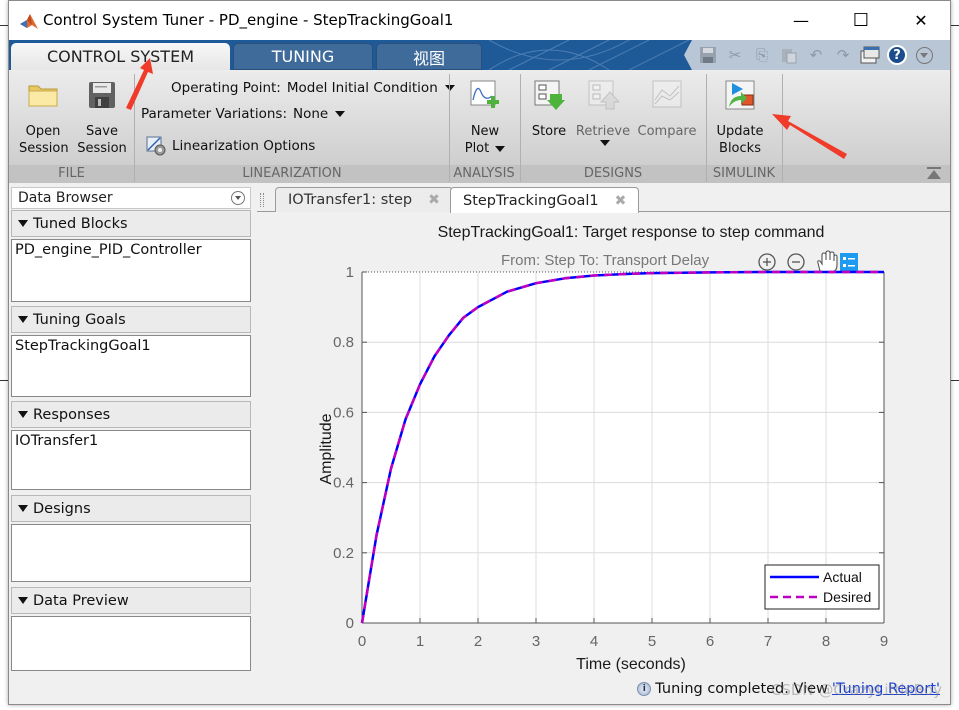 The image size is (959, 710). What do you see at coordinates (934, 173) in the screenshot?
I see `collapse-ribbon-icon` at bounding box center [934, 173].